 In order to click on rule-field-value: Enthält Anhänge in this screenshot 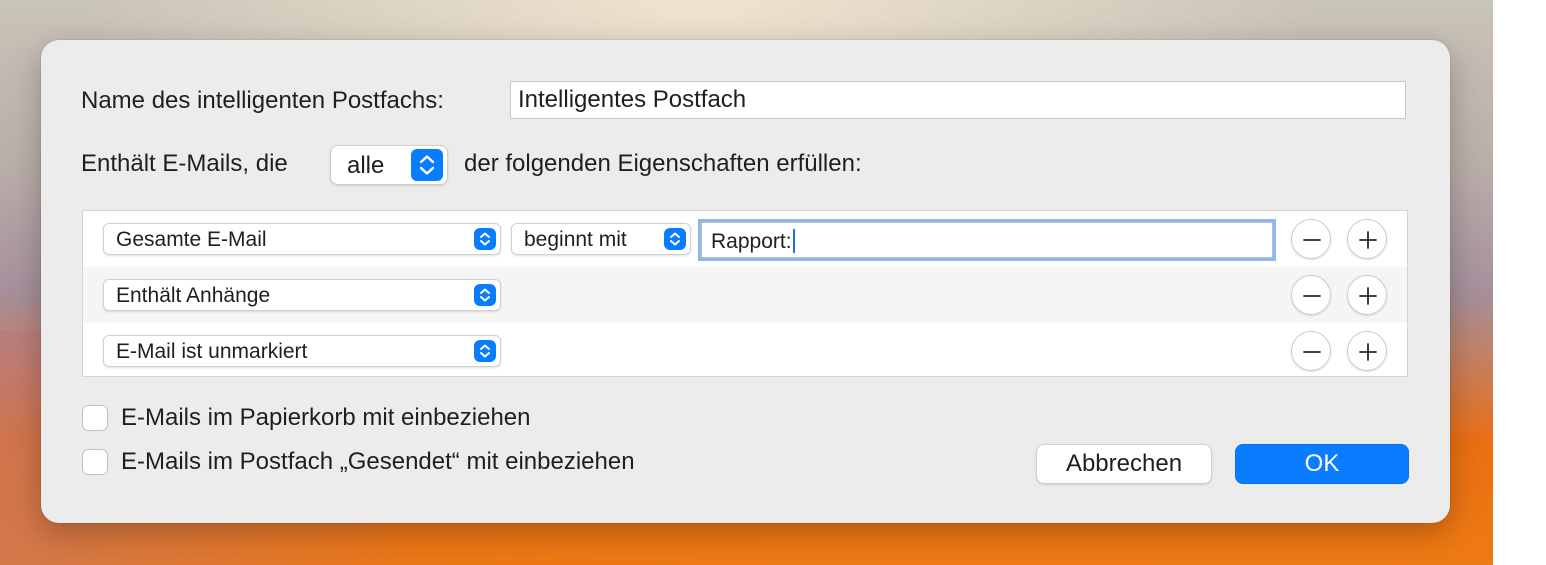, I will do `click(193, 295)`.